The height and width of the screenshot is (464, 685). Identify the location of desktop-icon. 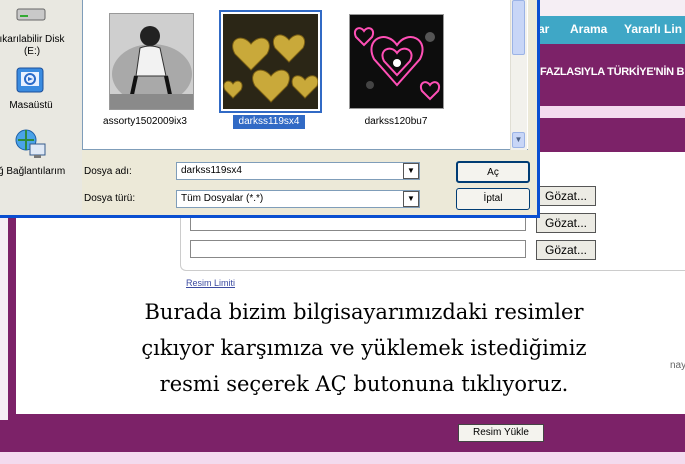
(30, 81).